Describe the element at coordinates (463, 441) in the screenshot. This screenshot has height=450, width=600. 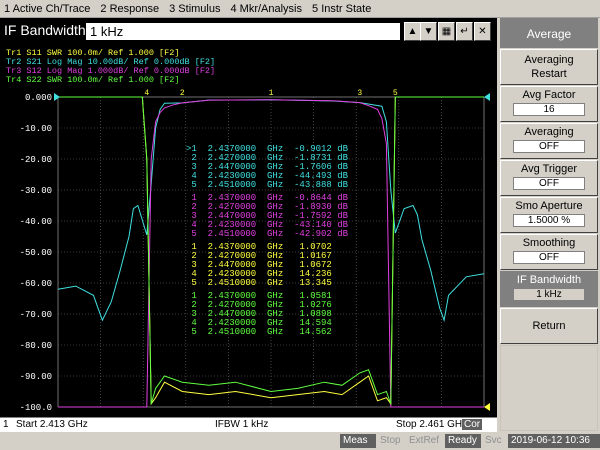
I see `ready-indicator: Ready` at that location.